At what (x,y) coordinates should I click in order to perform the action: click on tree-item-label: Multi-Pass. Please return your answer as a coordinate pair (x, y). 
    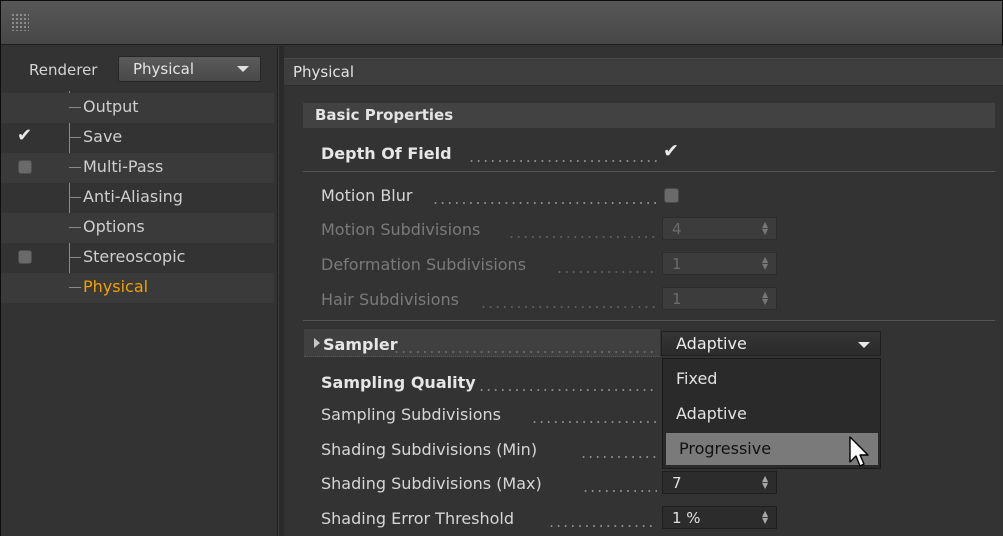
    Looking at the image, I should click on (123, 166).